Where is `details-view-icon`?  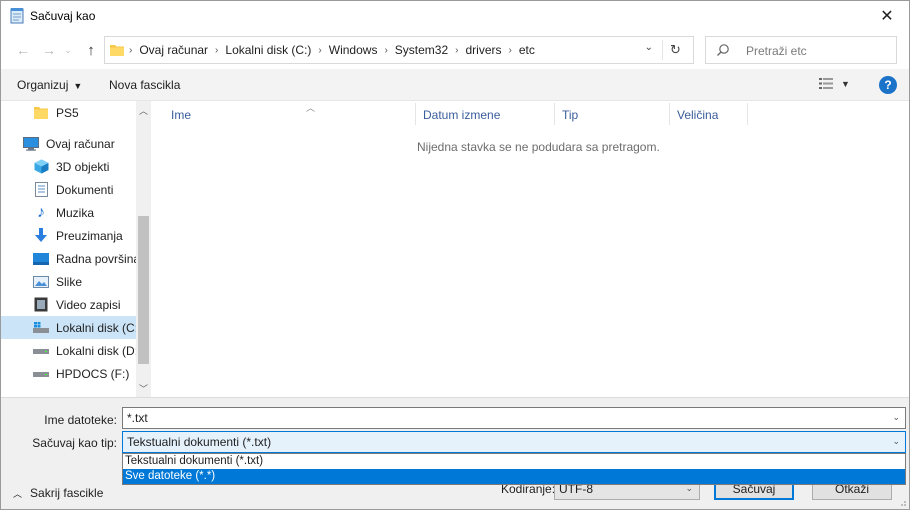 details-view-icon is located at coordinates (826, 83).